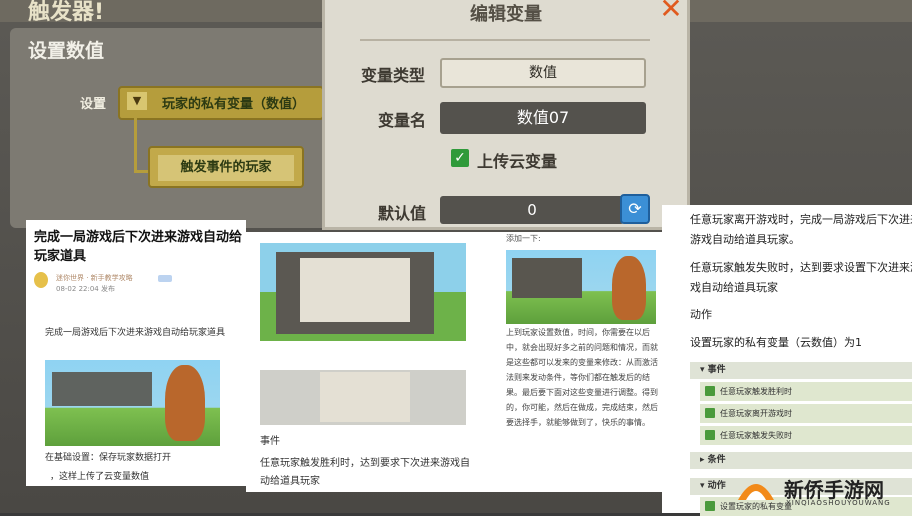 The height and width of the screenshot is (516, 912). What do you see at coordinates (801, 460) in the screenshot?
I see `condition-section-header: ▸ 条件` at bounding box center [801, 460].